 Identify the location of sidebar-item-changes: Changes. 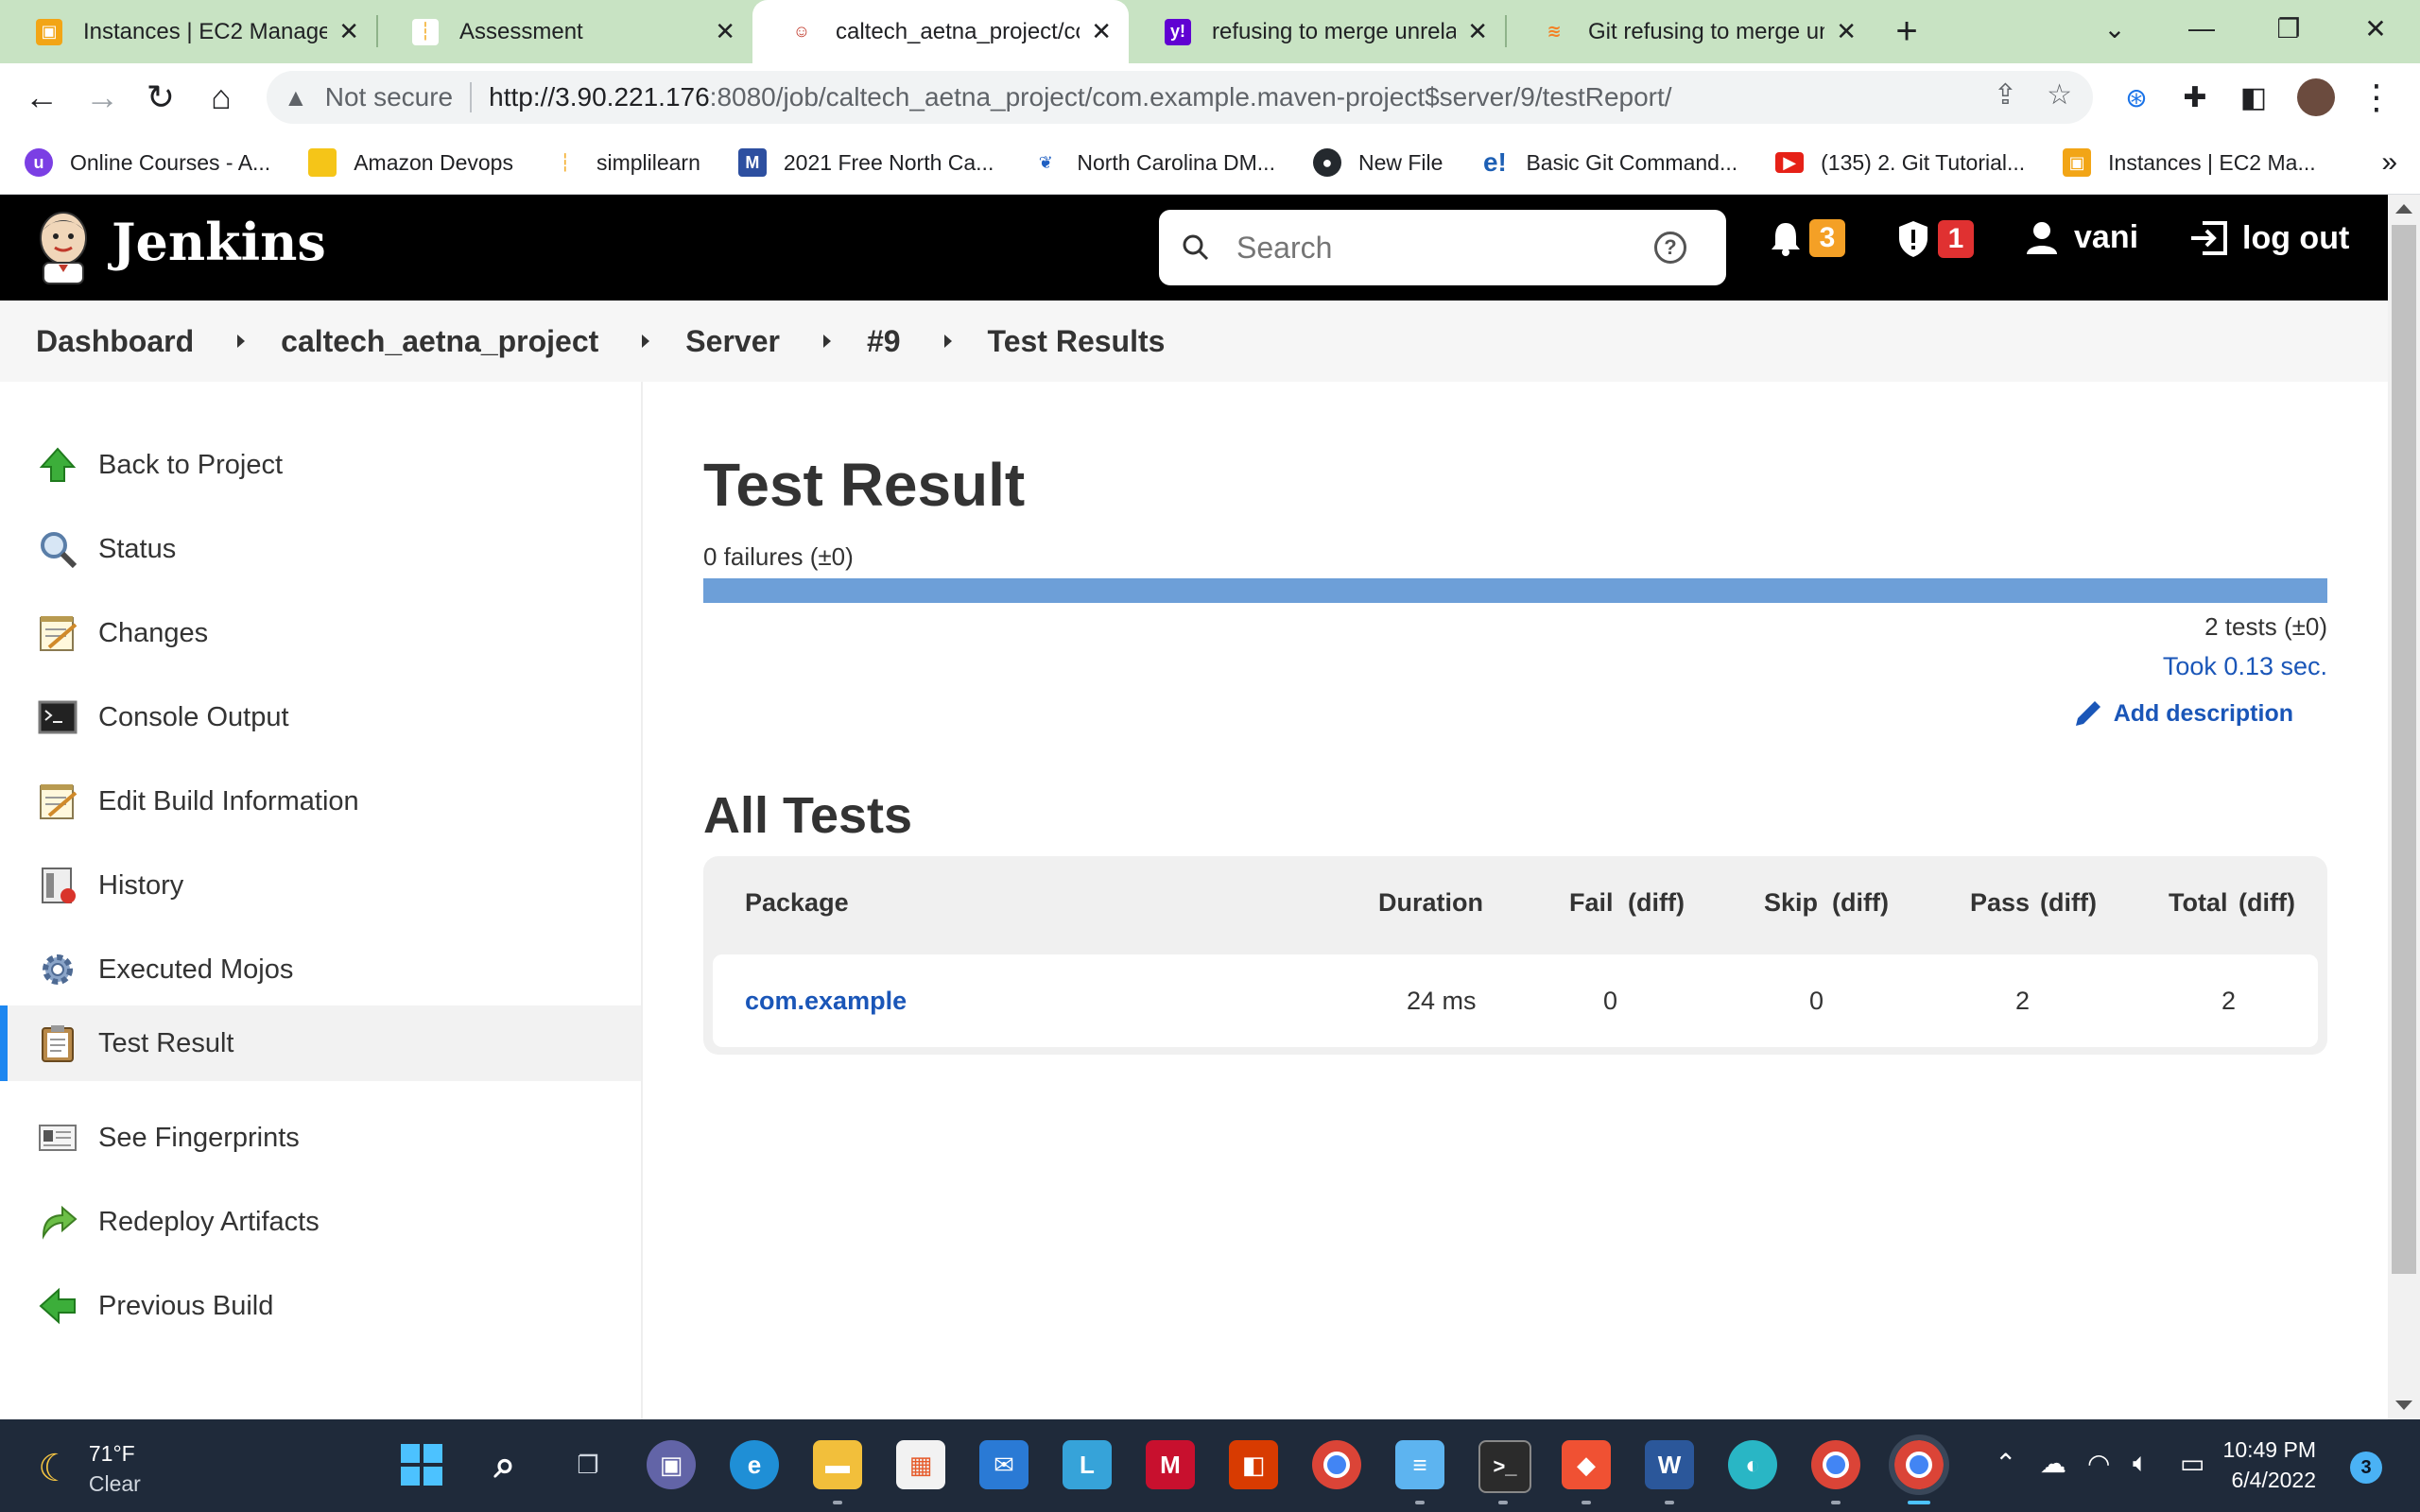
(320, 633).